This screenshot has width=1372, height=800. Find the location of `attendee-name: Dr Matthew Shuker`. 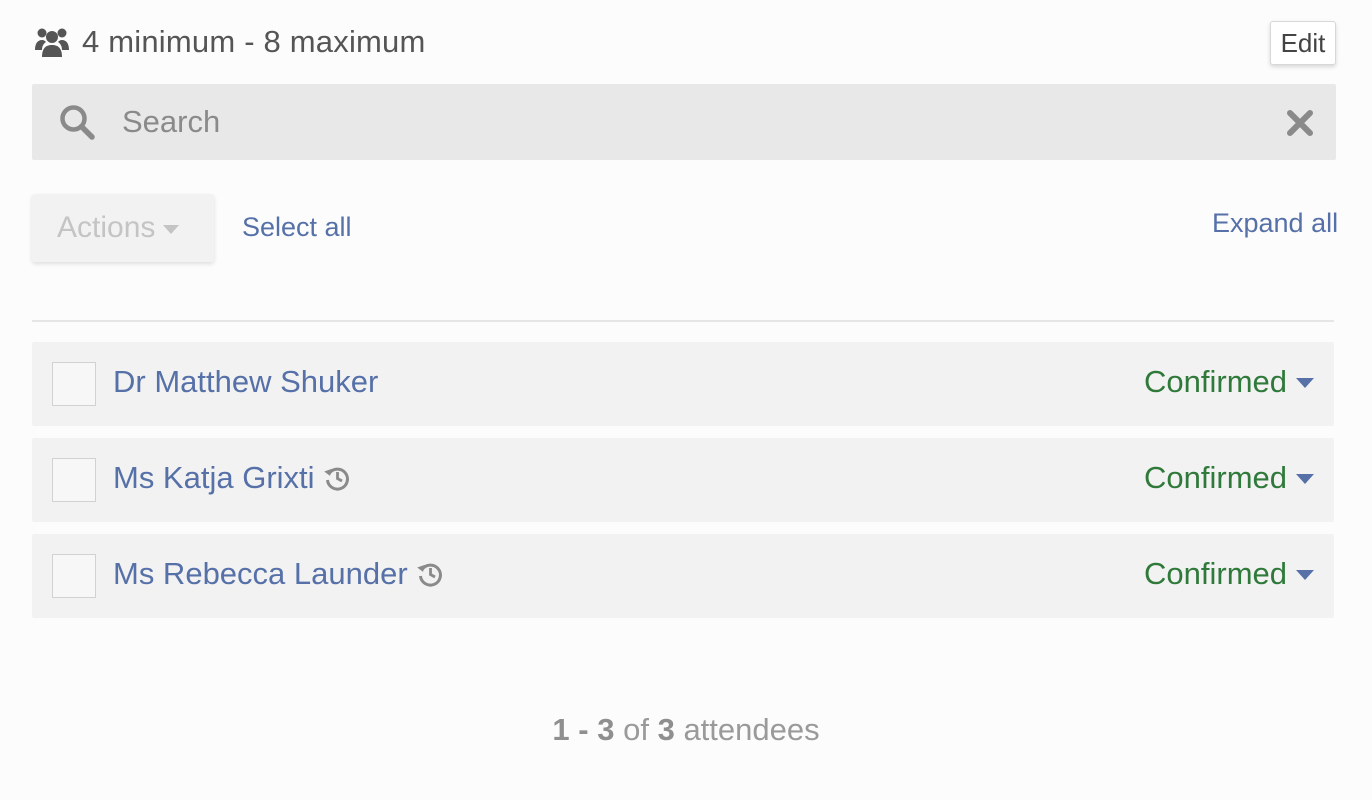

attendee-name: Dr Matthew Shuker is located at coordinates (246, 381).